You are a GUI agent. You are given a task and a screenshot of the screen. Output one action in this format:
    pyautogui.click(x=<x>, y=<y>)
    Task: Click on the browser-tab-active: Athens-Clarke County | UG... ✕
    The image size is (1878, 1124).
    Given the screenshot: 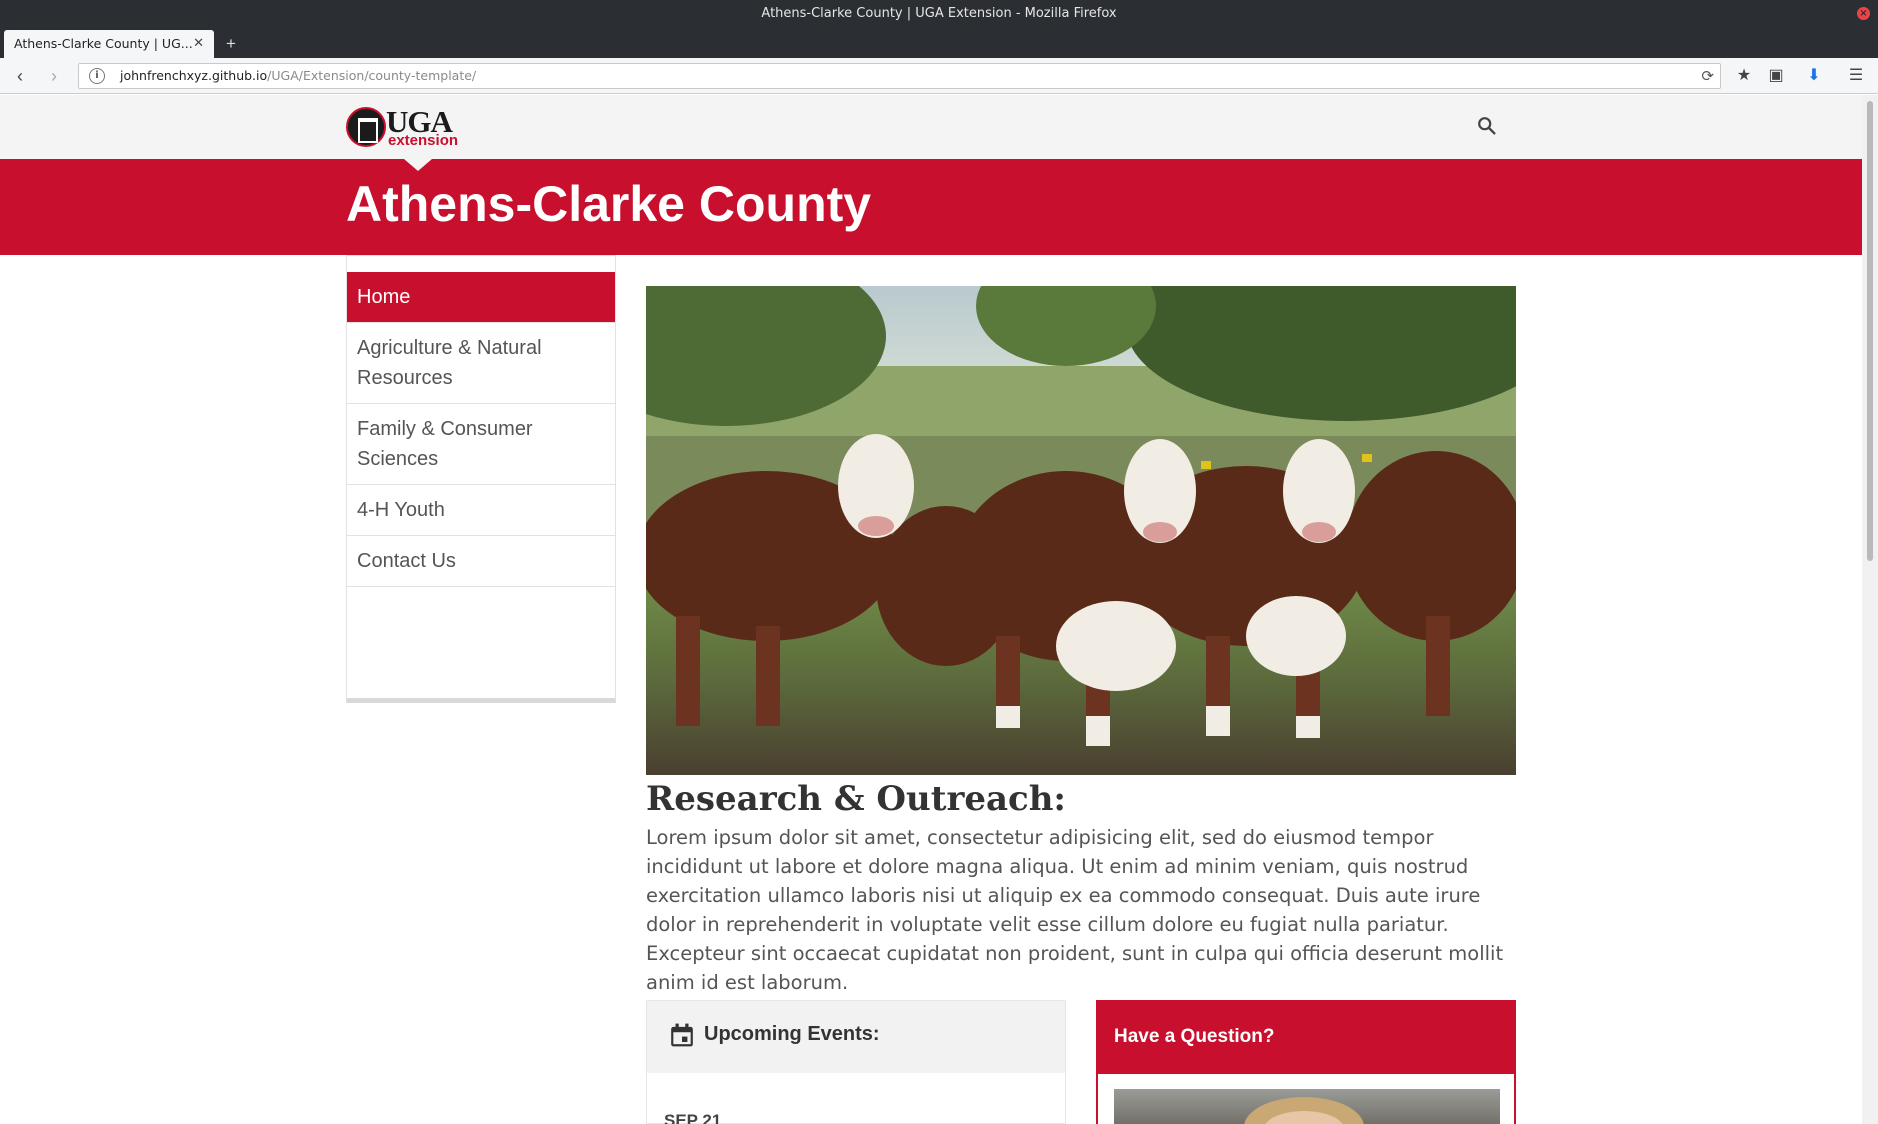 What is the action you would take?
    pyautogui.click(x=109, y=44)
    